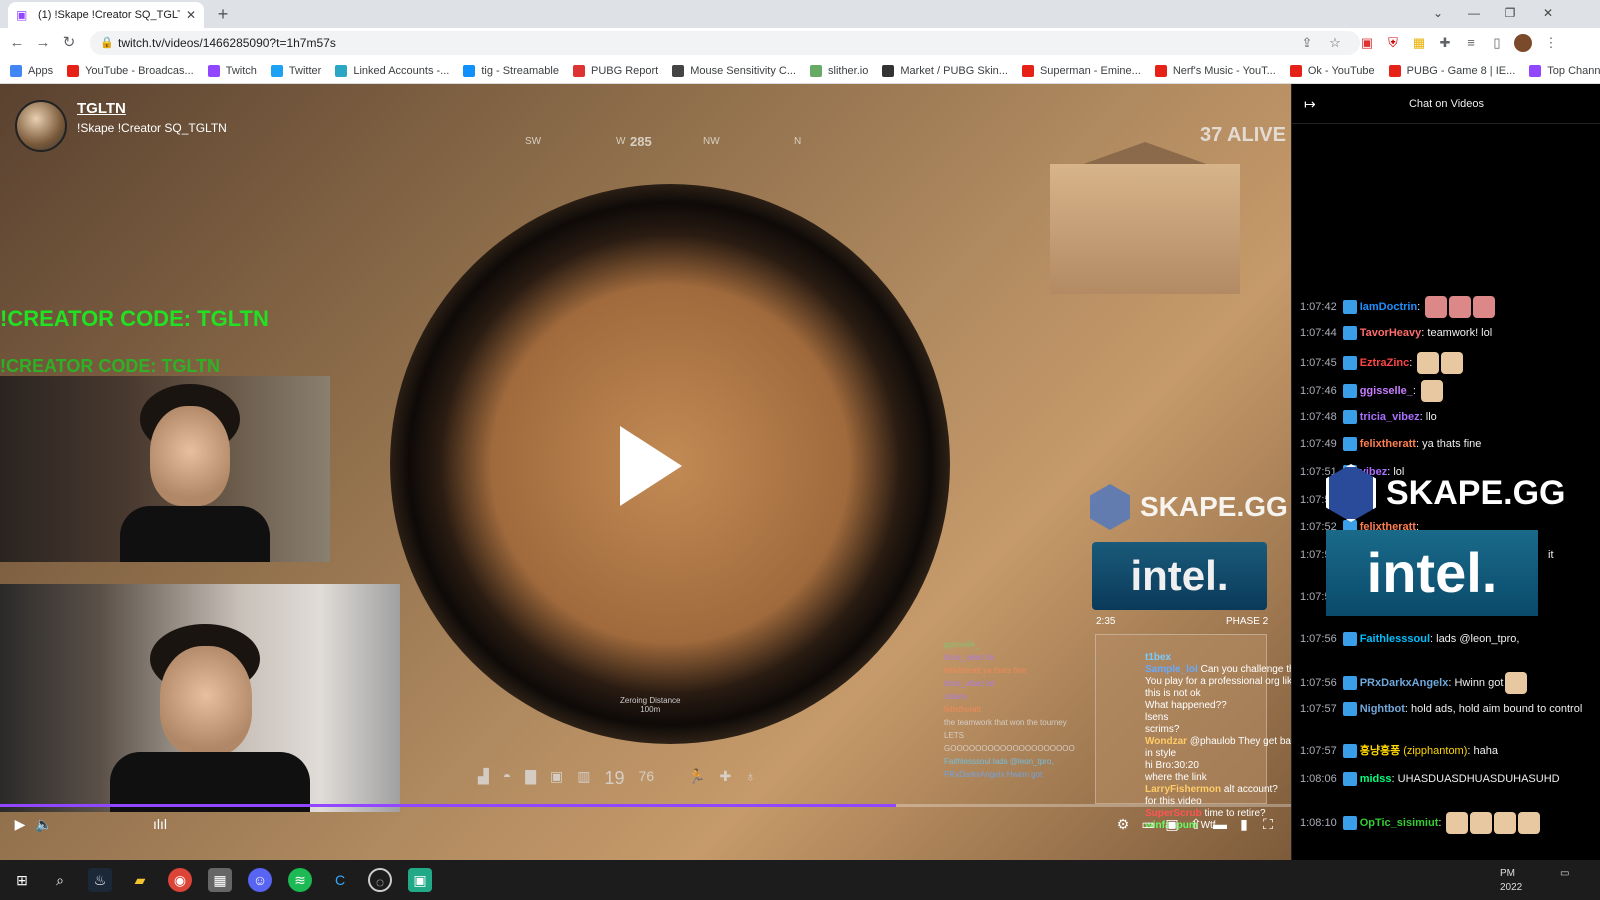 Image resolution: width=1600 pixels, height=900 pixels. Describe the element at coordinates (1376, 779) in the screenshot. I see `chat-username: midss` at that location.